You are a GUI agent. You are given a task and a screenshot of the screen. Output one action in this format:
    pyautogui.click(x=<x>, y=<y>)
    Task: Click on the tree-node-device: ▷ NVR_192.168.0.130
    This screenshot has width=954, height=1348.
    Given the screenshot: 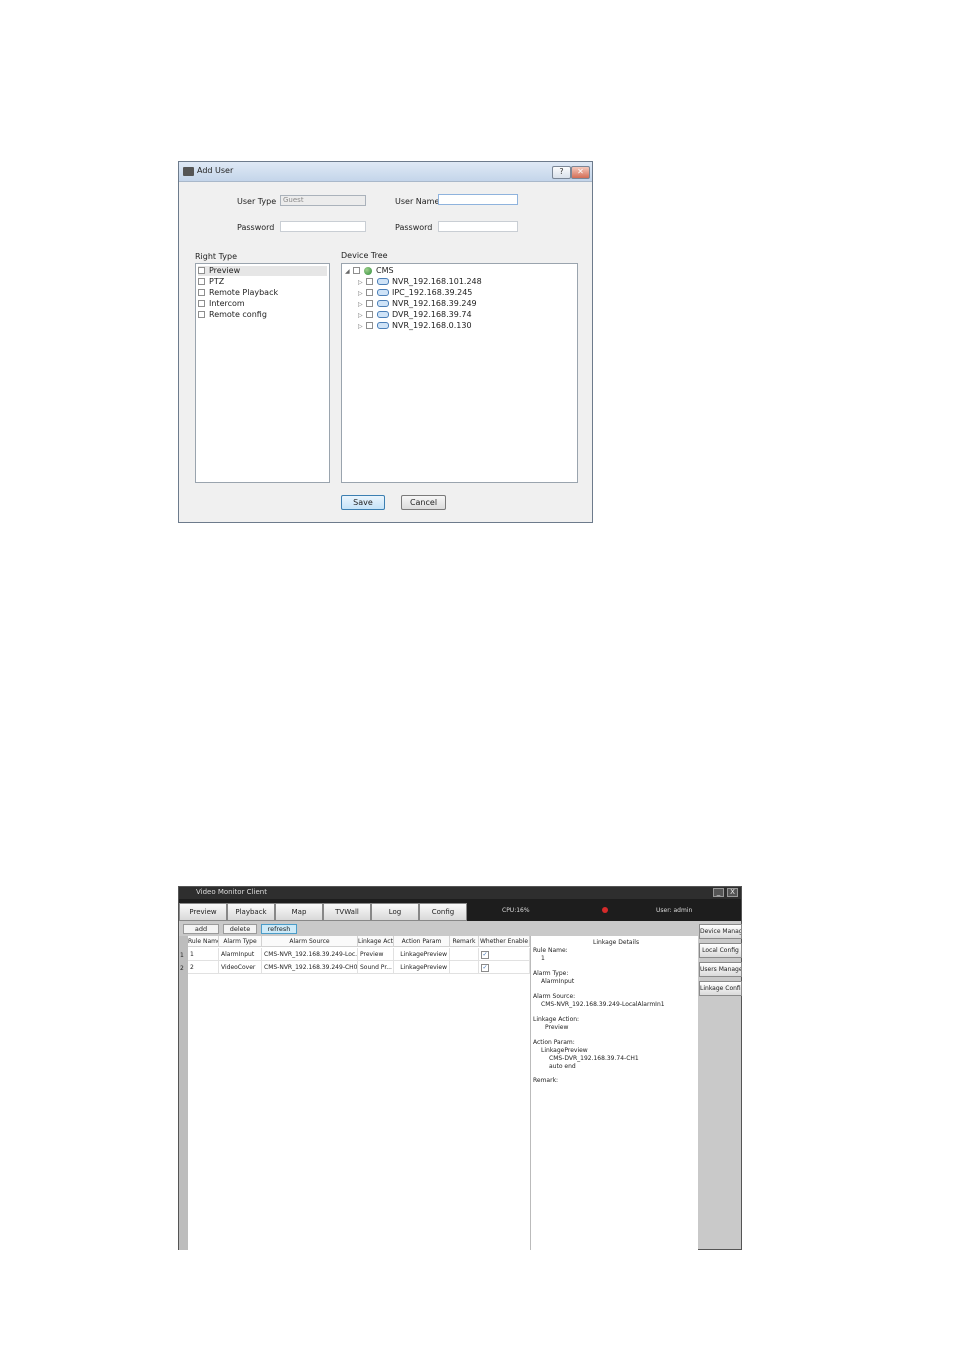 What is the action you would take?
    pyautogui.click(x=415, y=325)
    